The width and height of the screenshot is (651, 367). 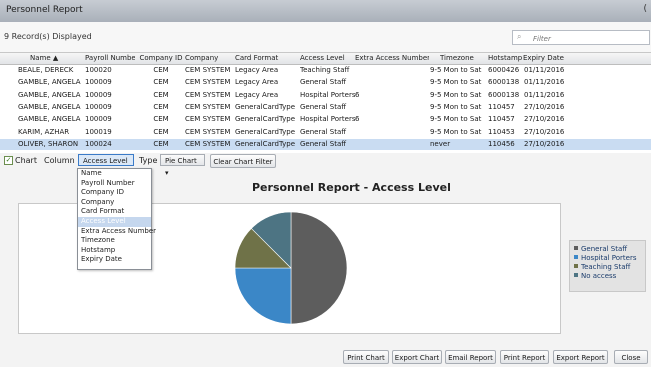 What do you see at coordinates (440, 143) in the screenshot?
I see `table-cell: never` at bounding box center [440, 143].